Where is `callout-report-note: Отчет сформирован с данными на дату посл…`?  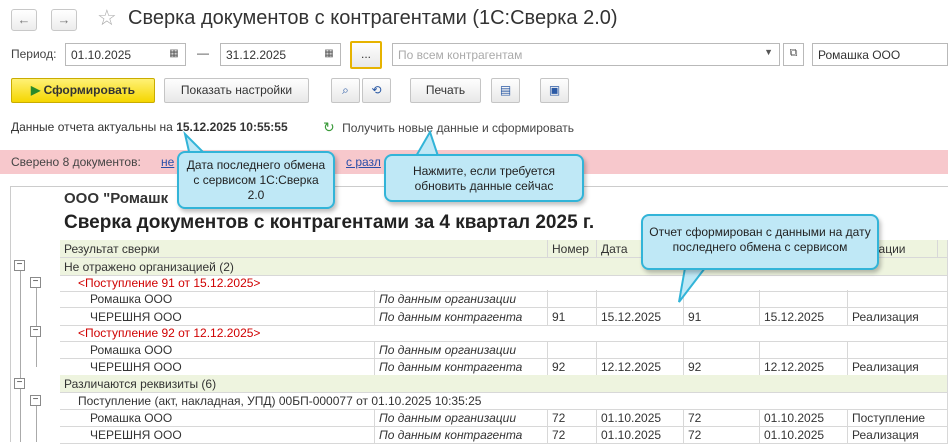
callout-report-note: Отчет сформирован с данными на дату посл… is located at coordinates (760, 242).